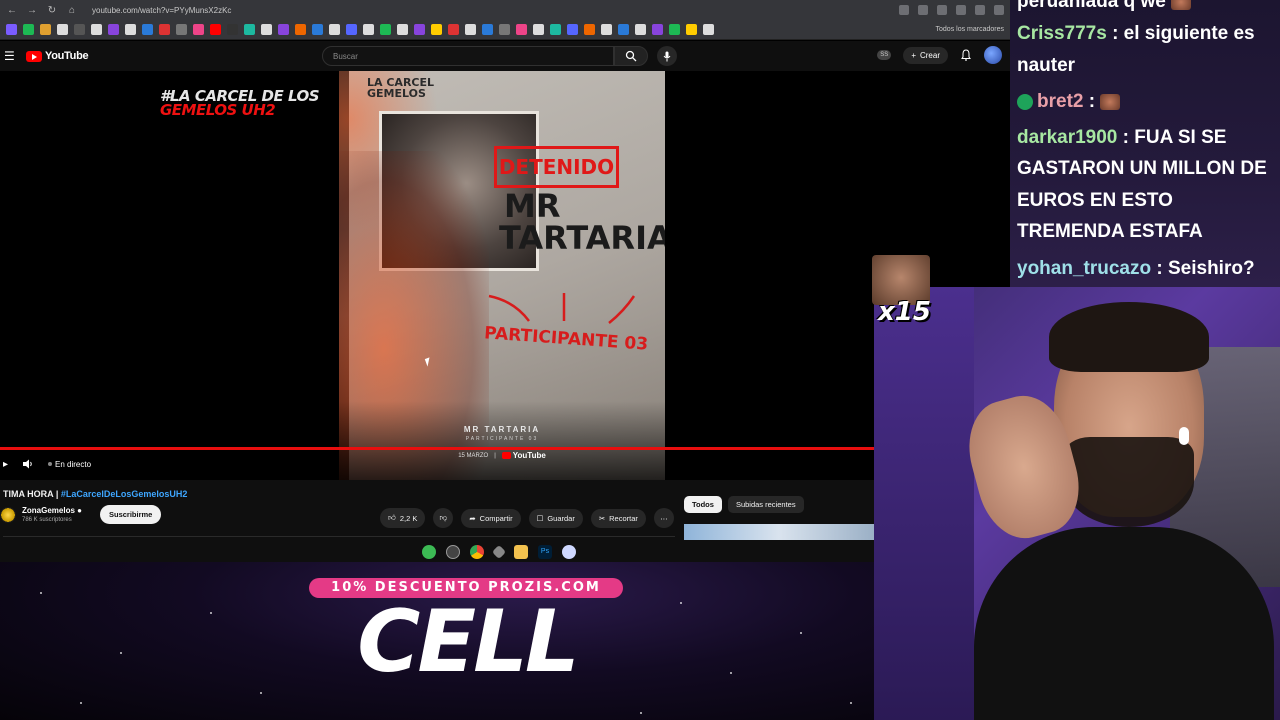 This screenshot has width=1280, height=720. I want to click on youtube-logo: YouTube, so click(57, 56).